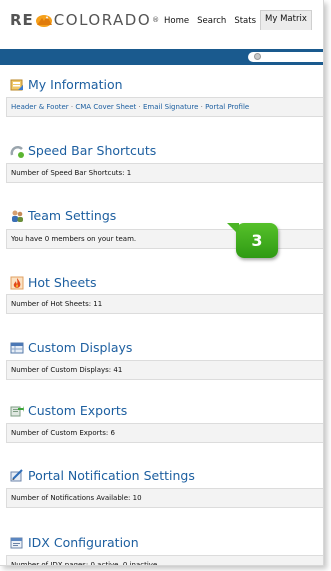 The height and width of the screenshot is (571, 331). What do you see at coordinates (164, 498) in the screenshot?
I see `portal-notification-settings-row: Number of Notifications Available: 10` at bounding box center [164, 498].